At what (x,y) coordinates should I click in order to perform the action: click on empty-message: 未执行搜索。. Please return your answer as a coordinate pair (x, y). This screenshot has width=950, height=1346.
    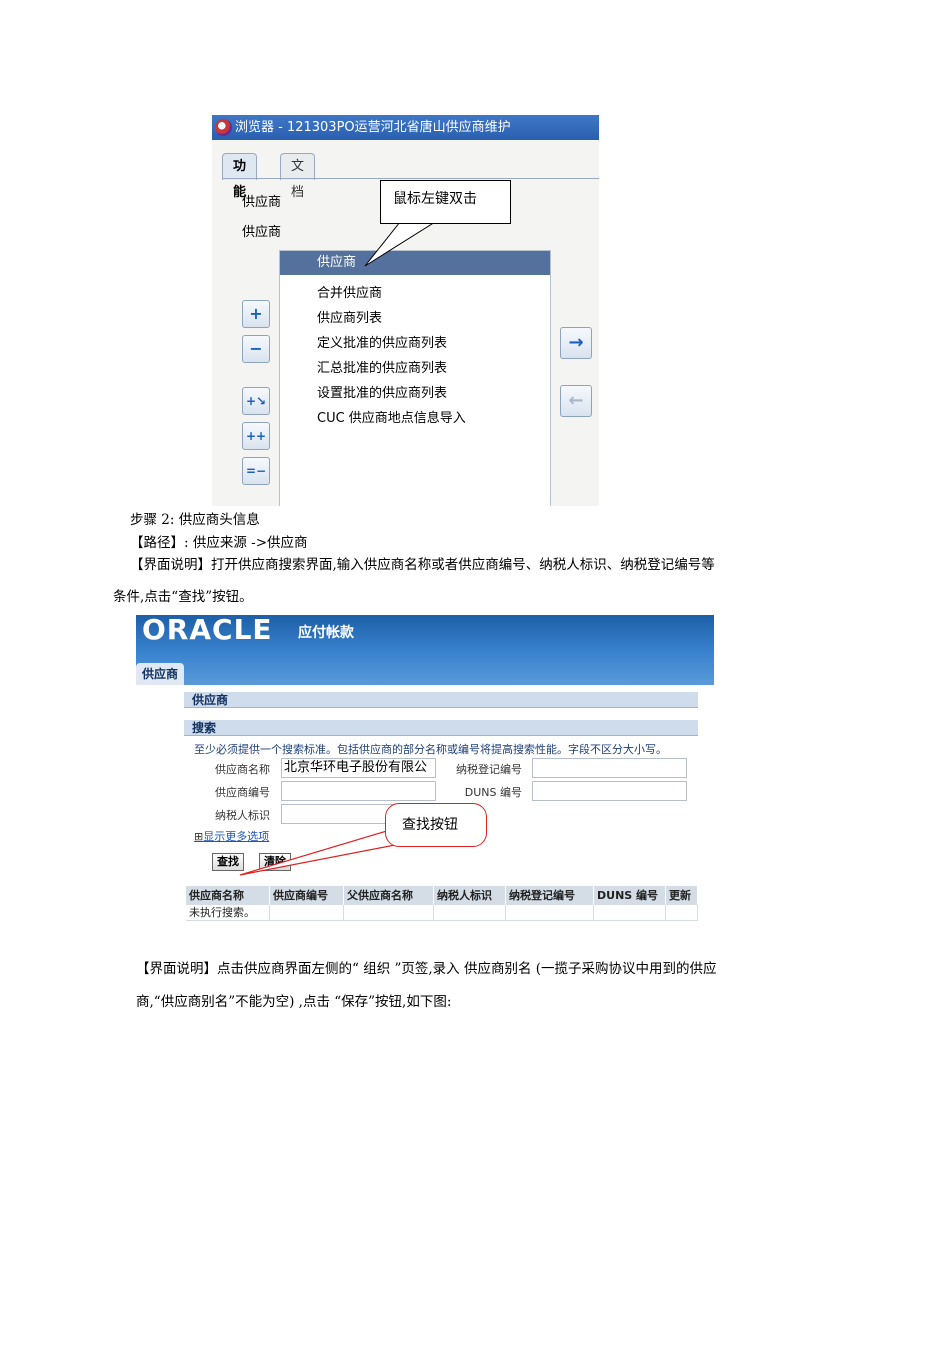
    Looking at the image, I should click on (228, 913).